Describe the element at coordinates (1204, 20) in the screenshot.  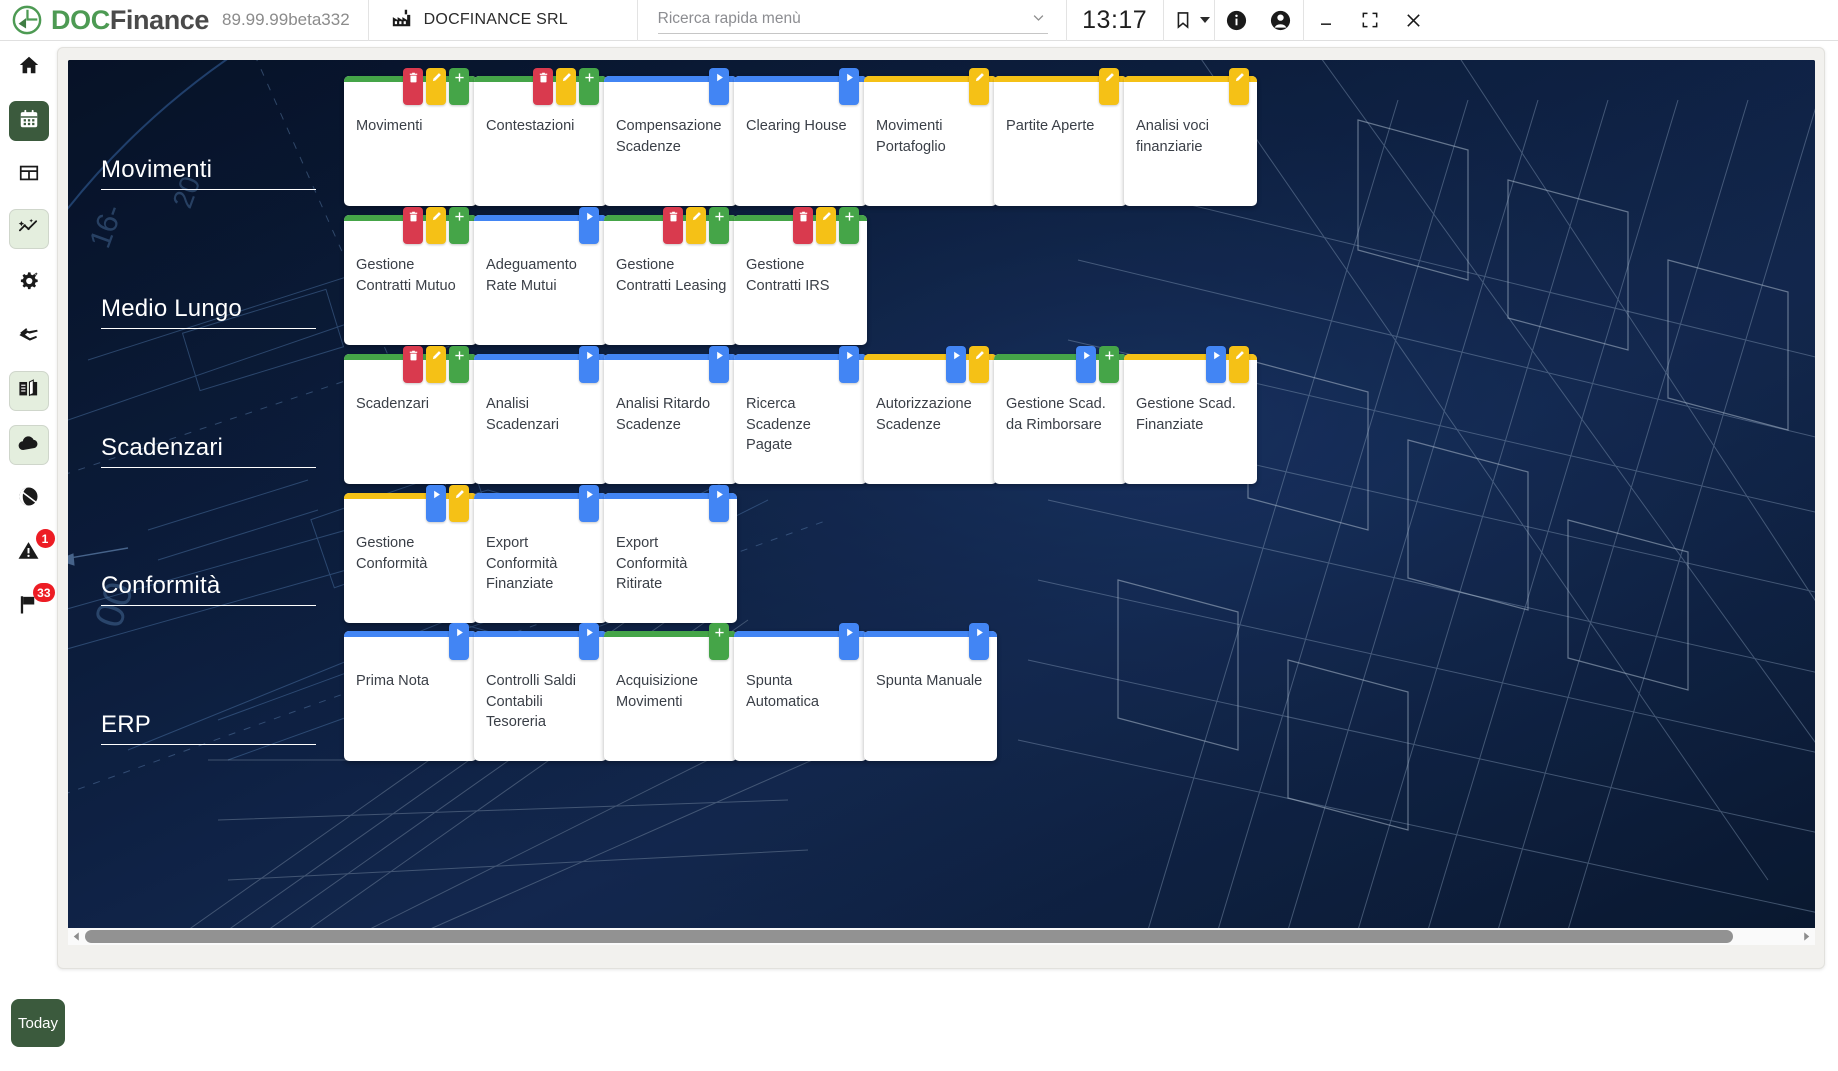
I see `caret-down-icon` at that location.